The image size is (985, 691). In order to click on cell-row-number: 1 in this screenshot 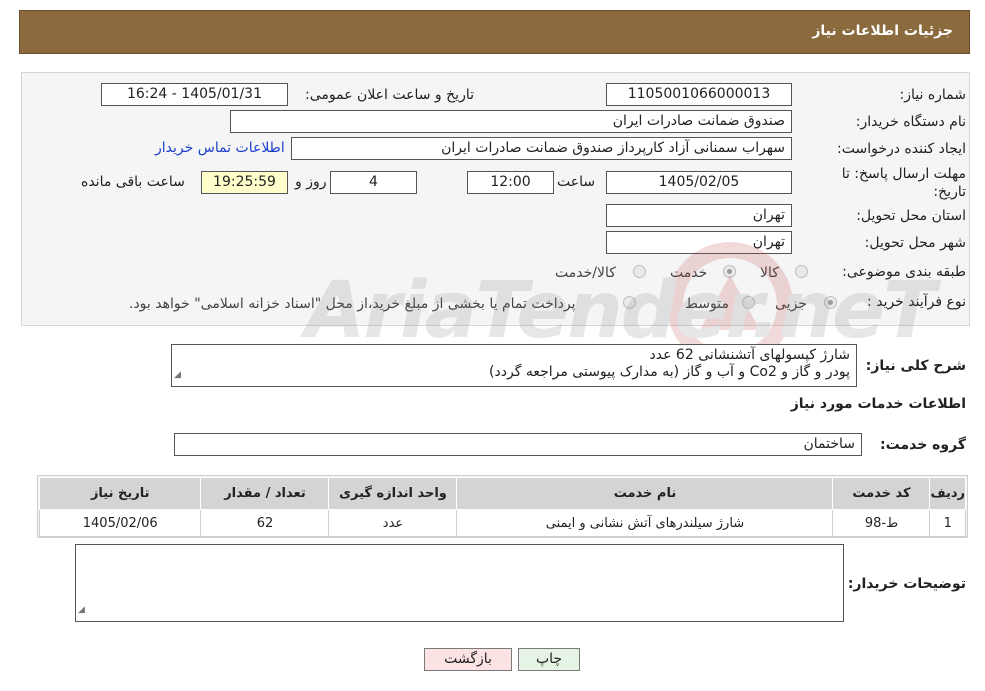, I will do `click(947, 523)`.